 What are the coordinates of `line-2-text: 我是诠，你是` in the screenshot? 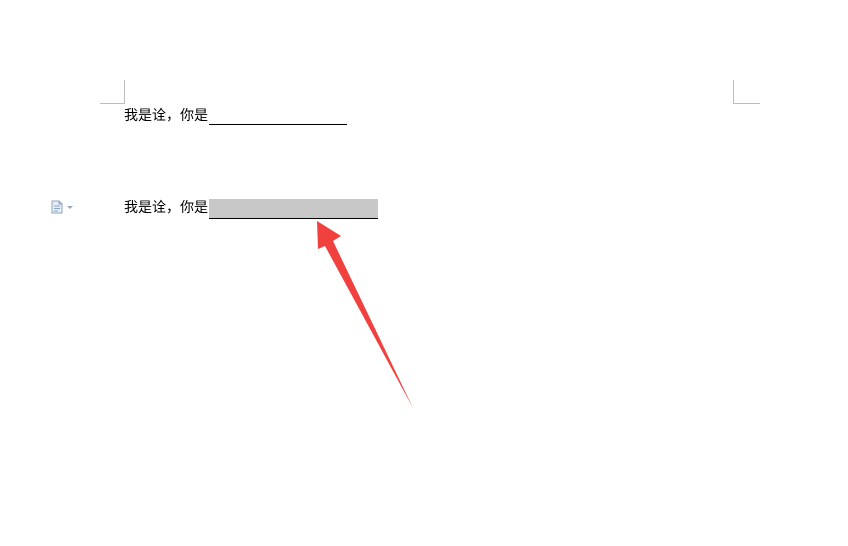 It's located at (166, 207).